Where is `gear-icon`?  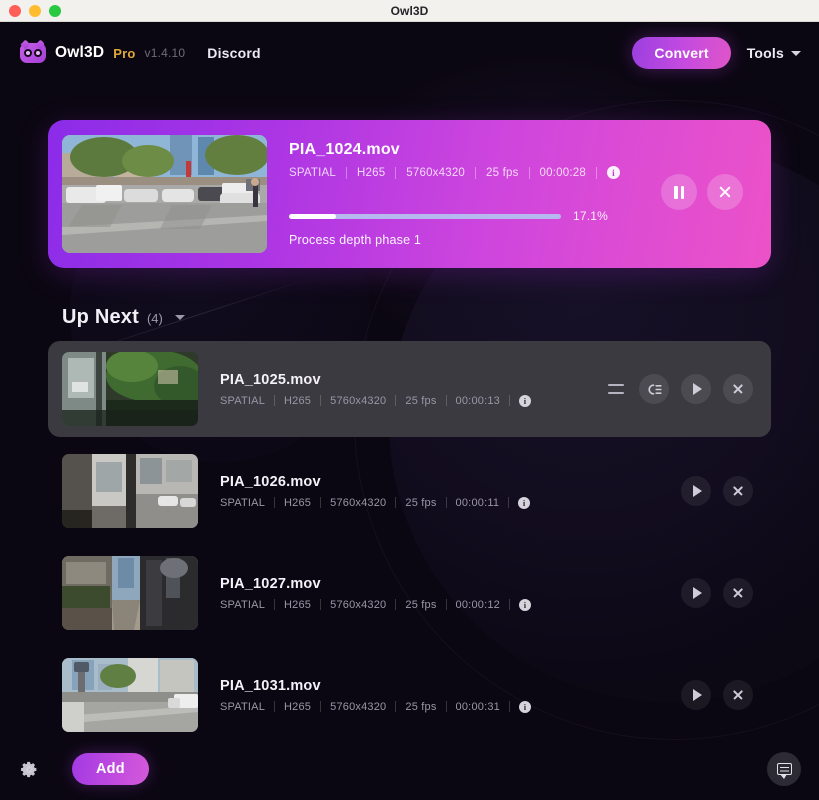 gear-icon is located at coordinates (28, 769).